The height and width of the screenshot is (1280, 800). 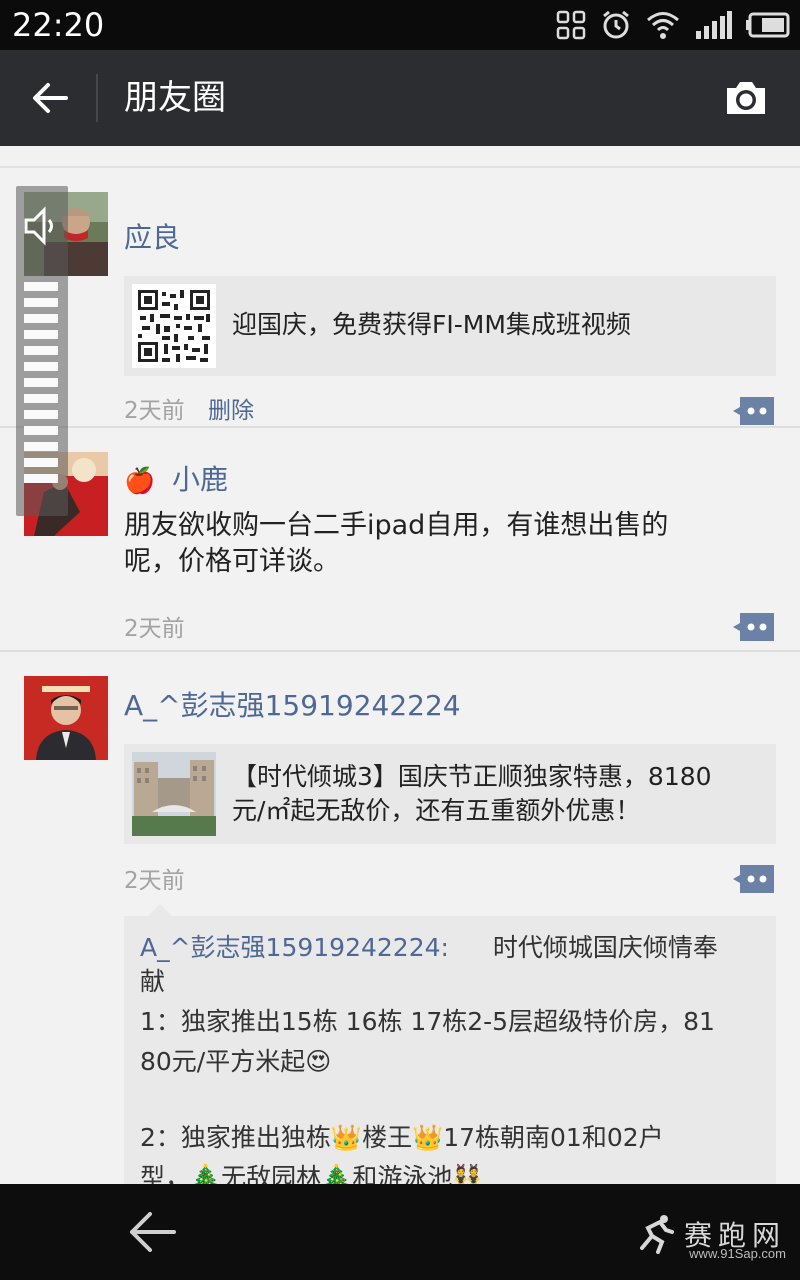 What do you see at coordinates (223, 1061) in the screenshot?
I see `comment-text: 80元/平方米起` at bounding box center [223, 1061].